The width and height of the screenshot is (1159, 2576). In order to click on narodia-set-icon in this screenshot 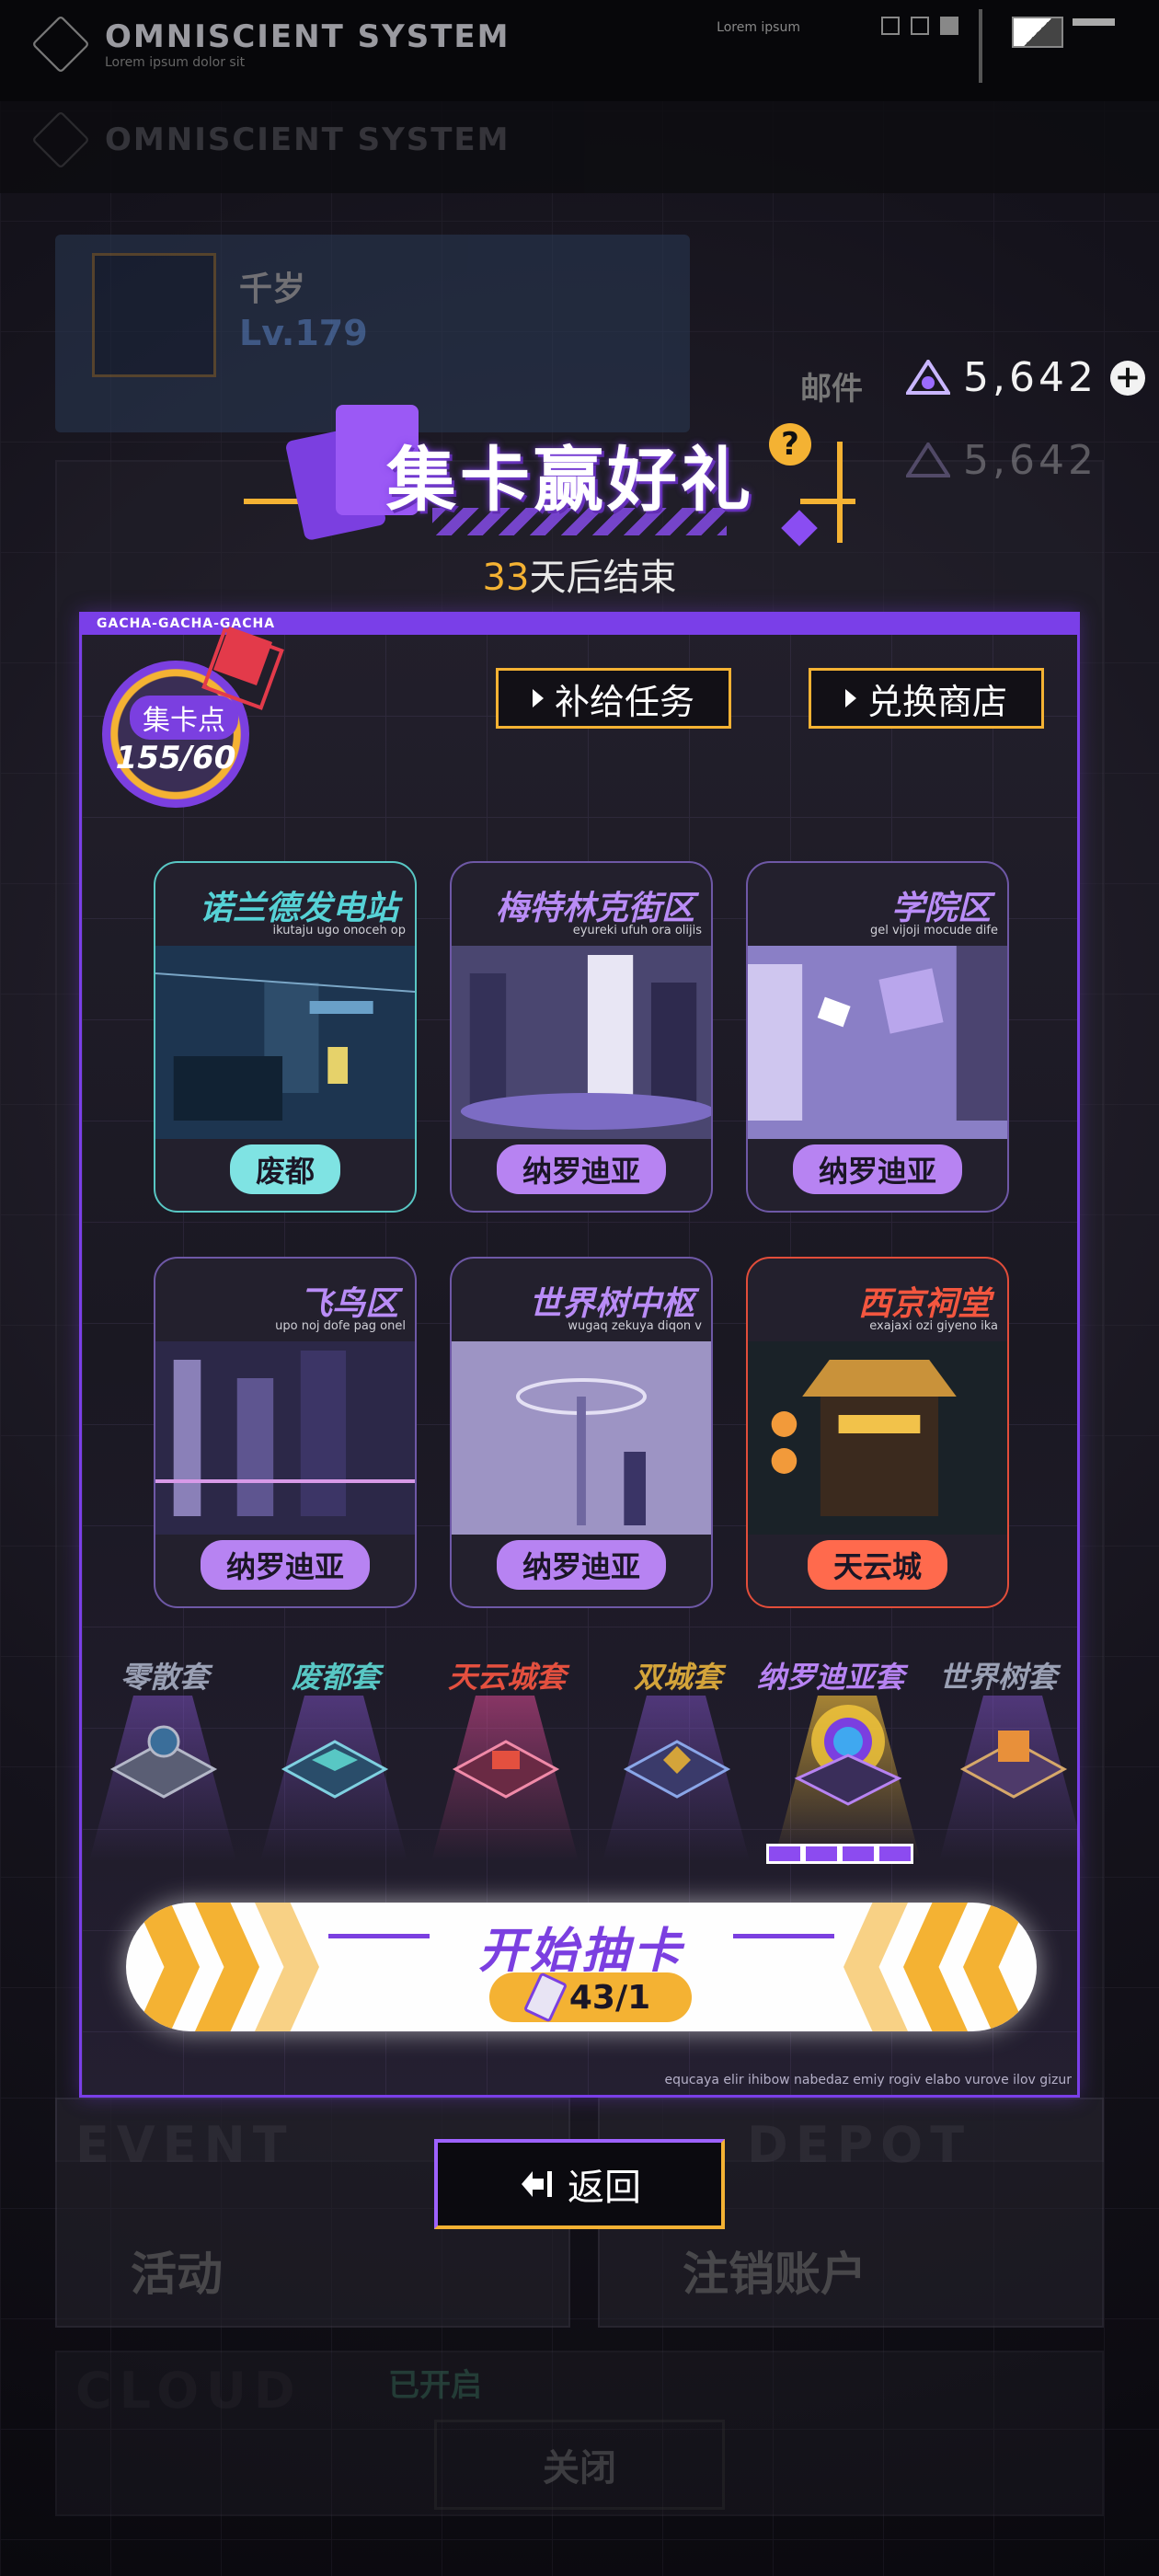, I will do `click(848, 1764)`.